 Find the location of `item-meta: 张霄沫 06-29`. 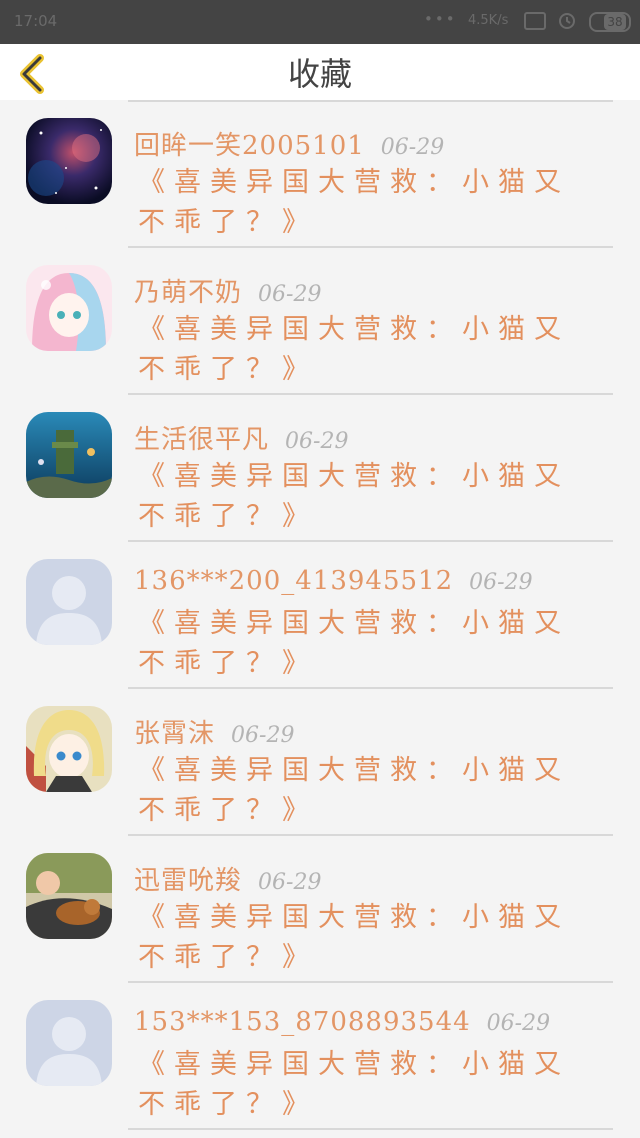

item-meta: 张霄沫 06-29 is located at coordinates (214, 731).